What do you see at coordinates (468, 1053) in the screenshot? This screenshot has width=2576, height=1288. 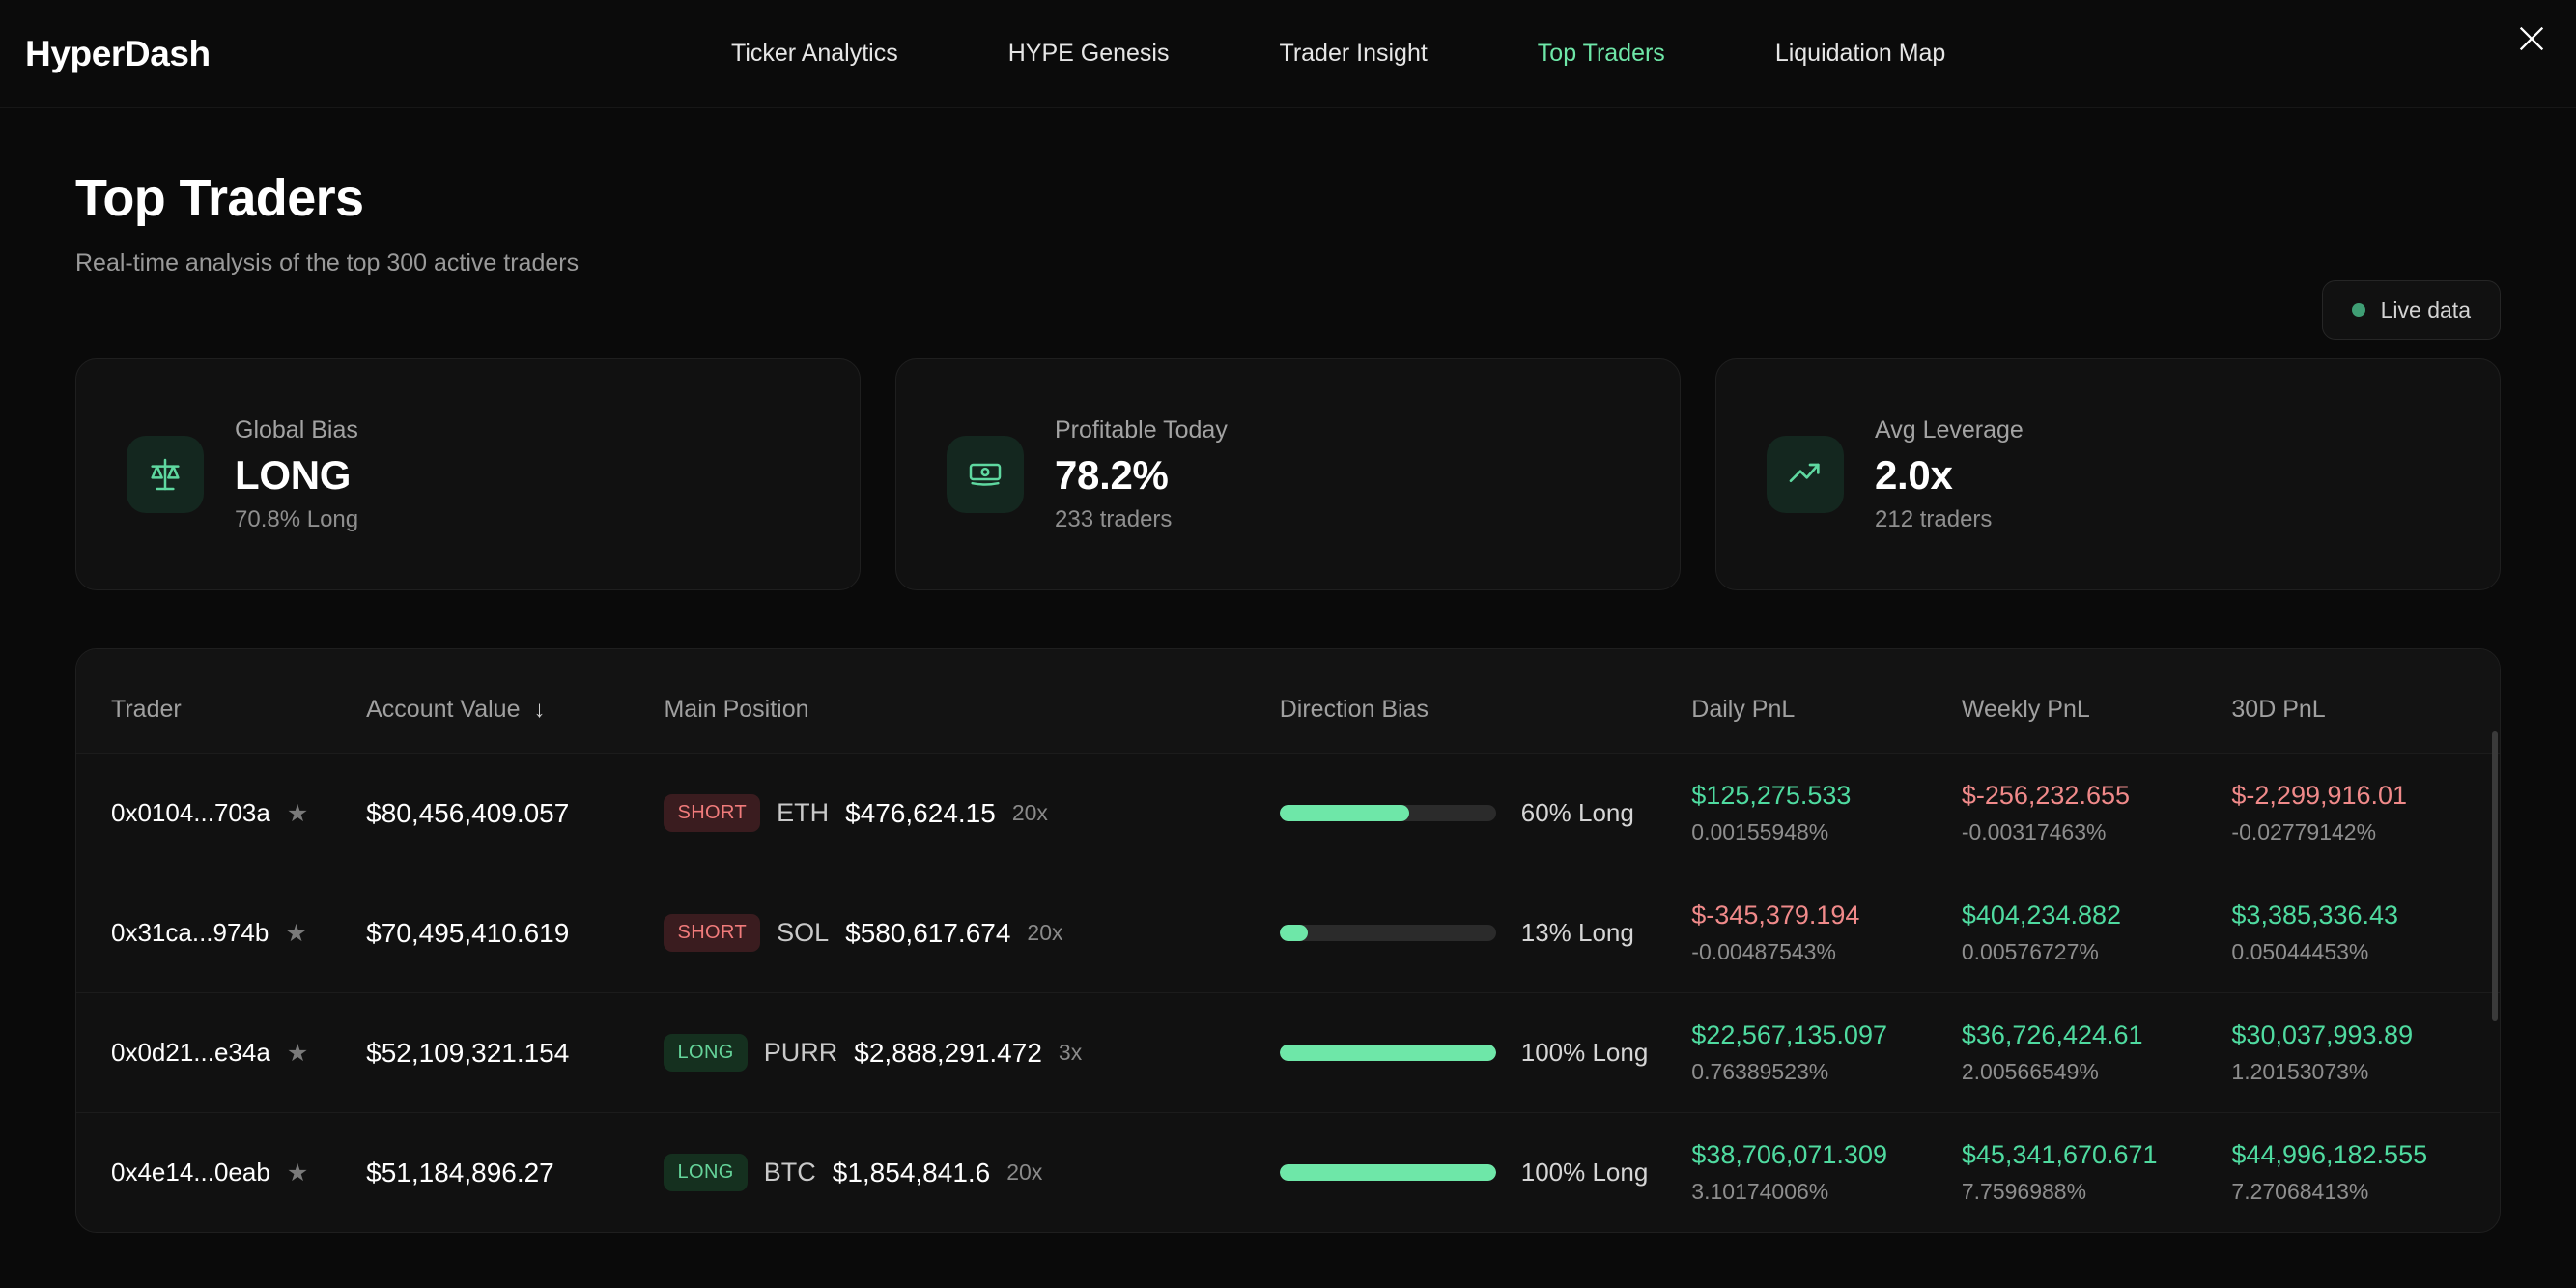 I see `account-value: $52,109,321.154` at bounding box center [468, 1053].